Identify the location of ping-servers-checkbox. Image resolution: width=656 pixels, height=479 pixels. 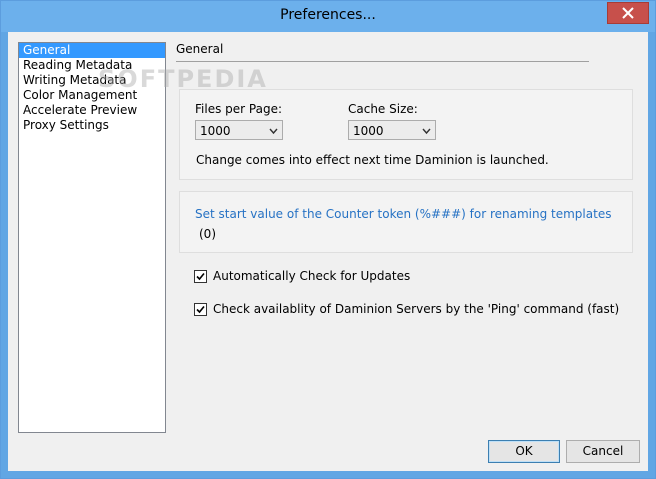
(200, 309).